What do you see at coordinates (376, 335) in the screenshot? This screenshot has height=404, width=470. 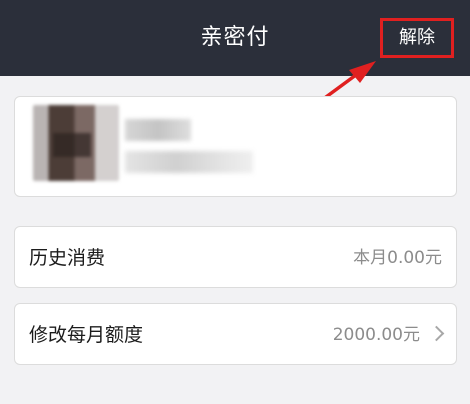 I see `monthly-limit-value: 2000.00元` at bounding box center [376, 335].